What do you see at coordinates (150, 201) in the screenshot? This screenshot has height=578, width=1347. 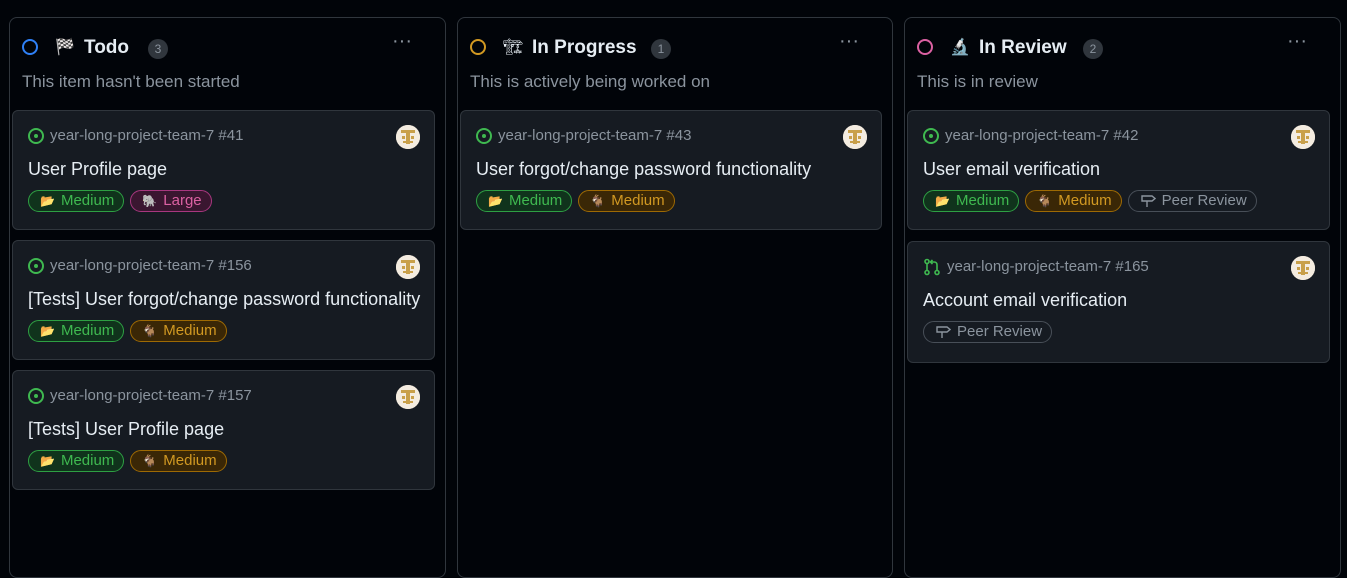 I see `label-emoji-icon: 🐘` at bounding box center [150, 201].